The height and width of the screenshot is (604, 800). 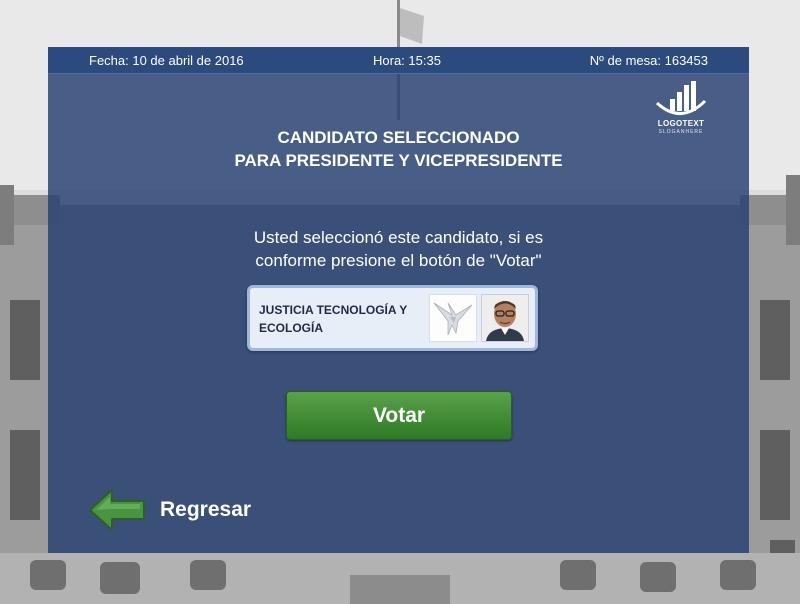 I want to click on date-label: Fecha: 10 de abril de 2016, so click(x=166, y=60).